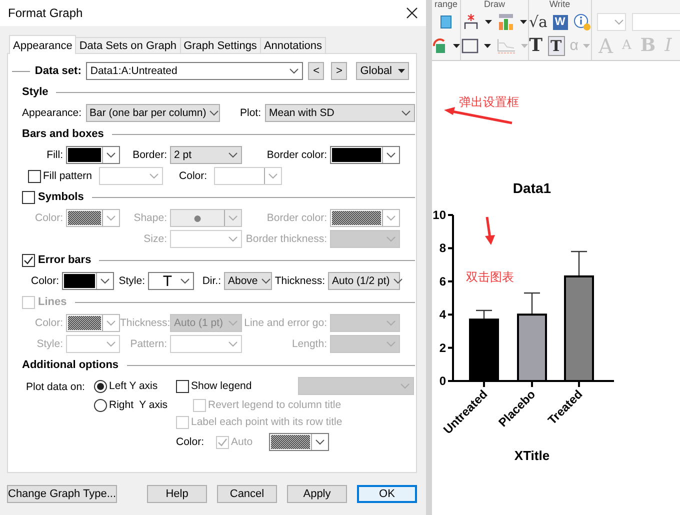 The image size is (680, 515). Describe the element at coordinates (61, 197) in the screenshot. I see `section-title: Symbols` at that location.